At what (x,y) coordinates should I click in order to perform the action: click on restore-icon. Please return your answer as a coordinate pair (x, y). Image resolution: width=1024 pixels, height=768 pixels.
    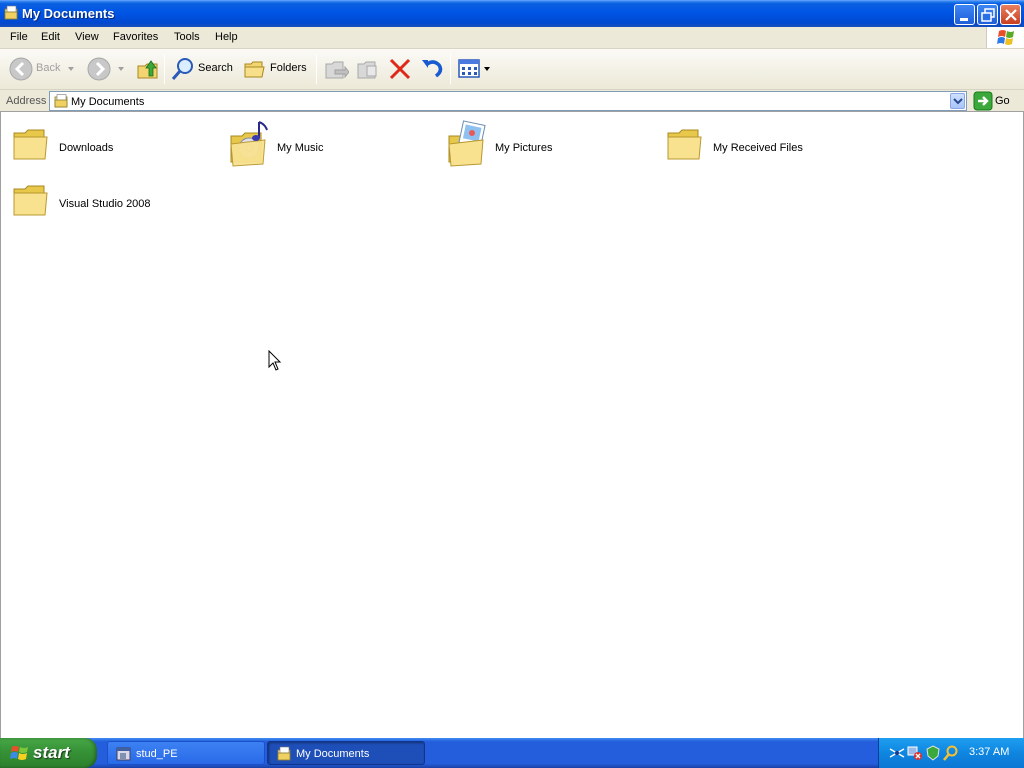
    Looking at the image, I should click on (988, 15).